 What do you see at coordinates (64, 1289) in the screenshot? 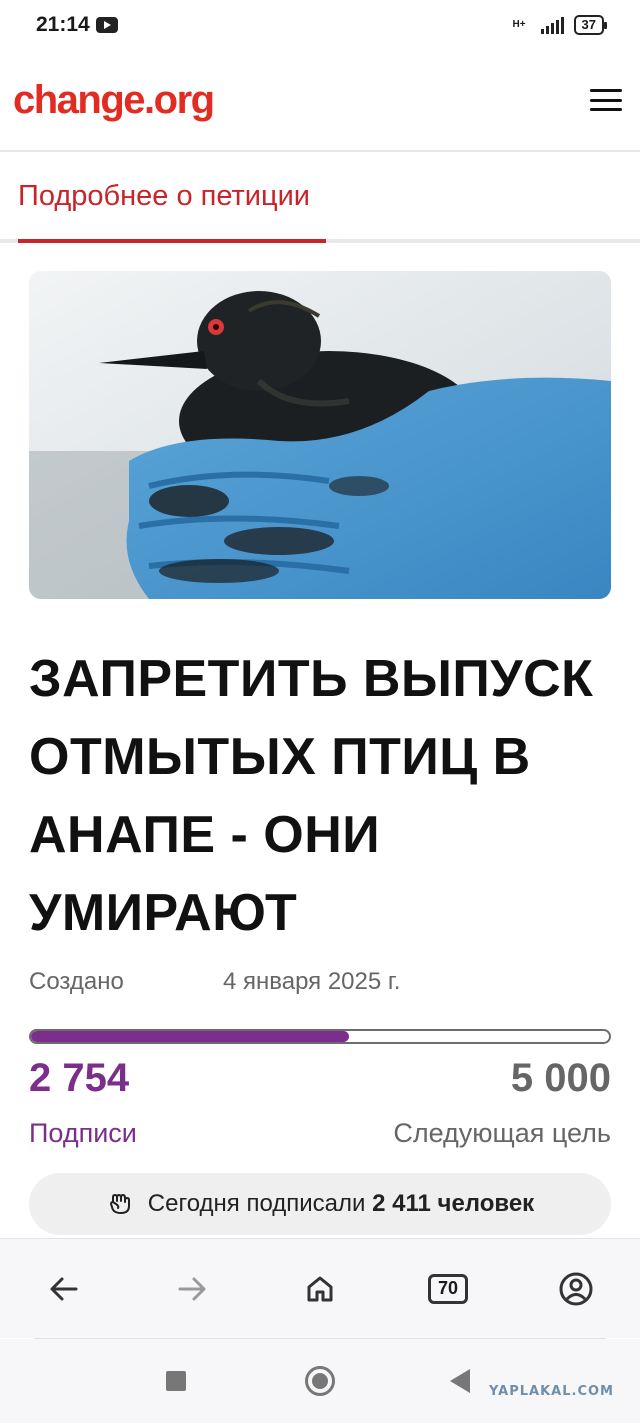
I see `back-arrow-icon` at bounding box center [64, 1289].